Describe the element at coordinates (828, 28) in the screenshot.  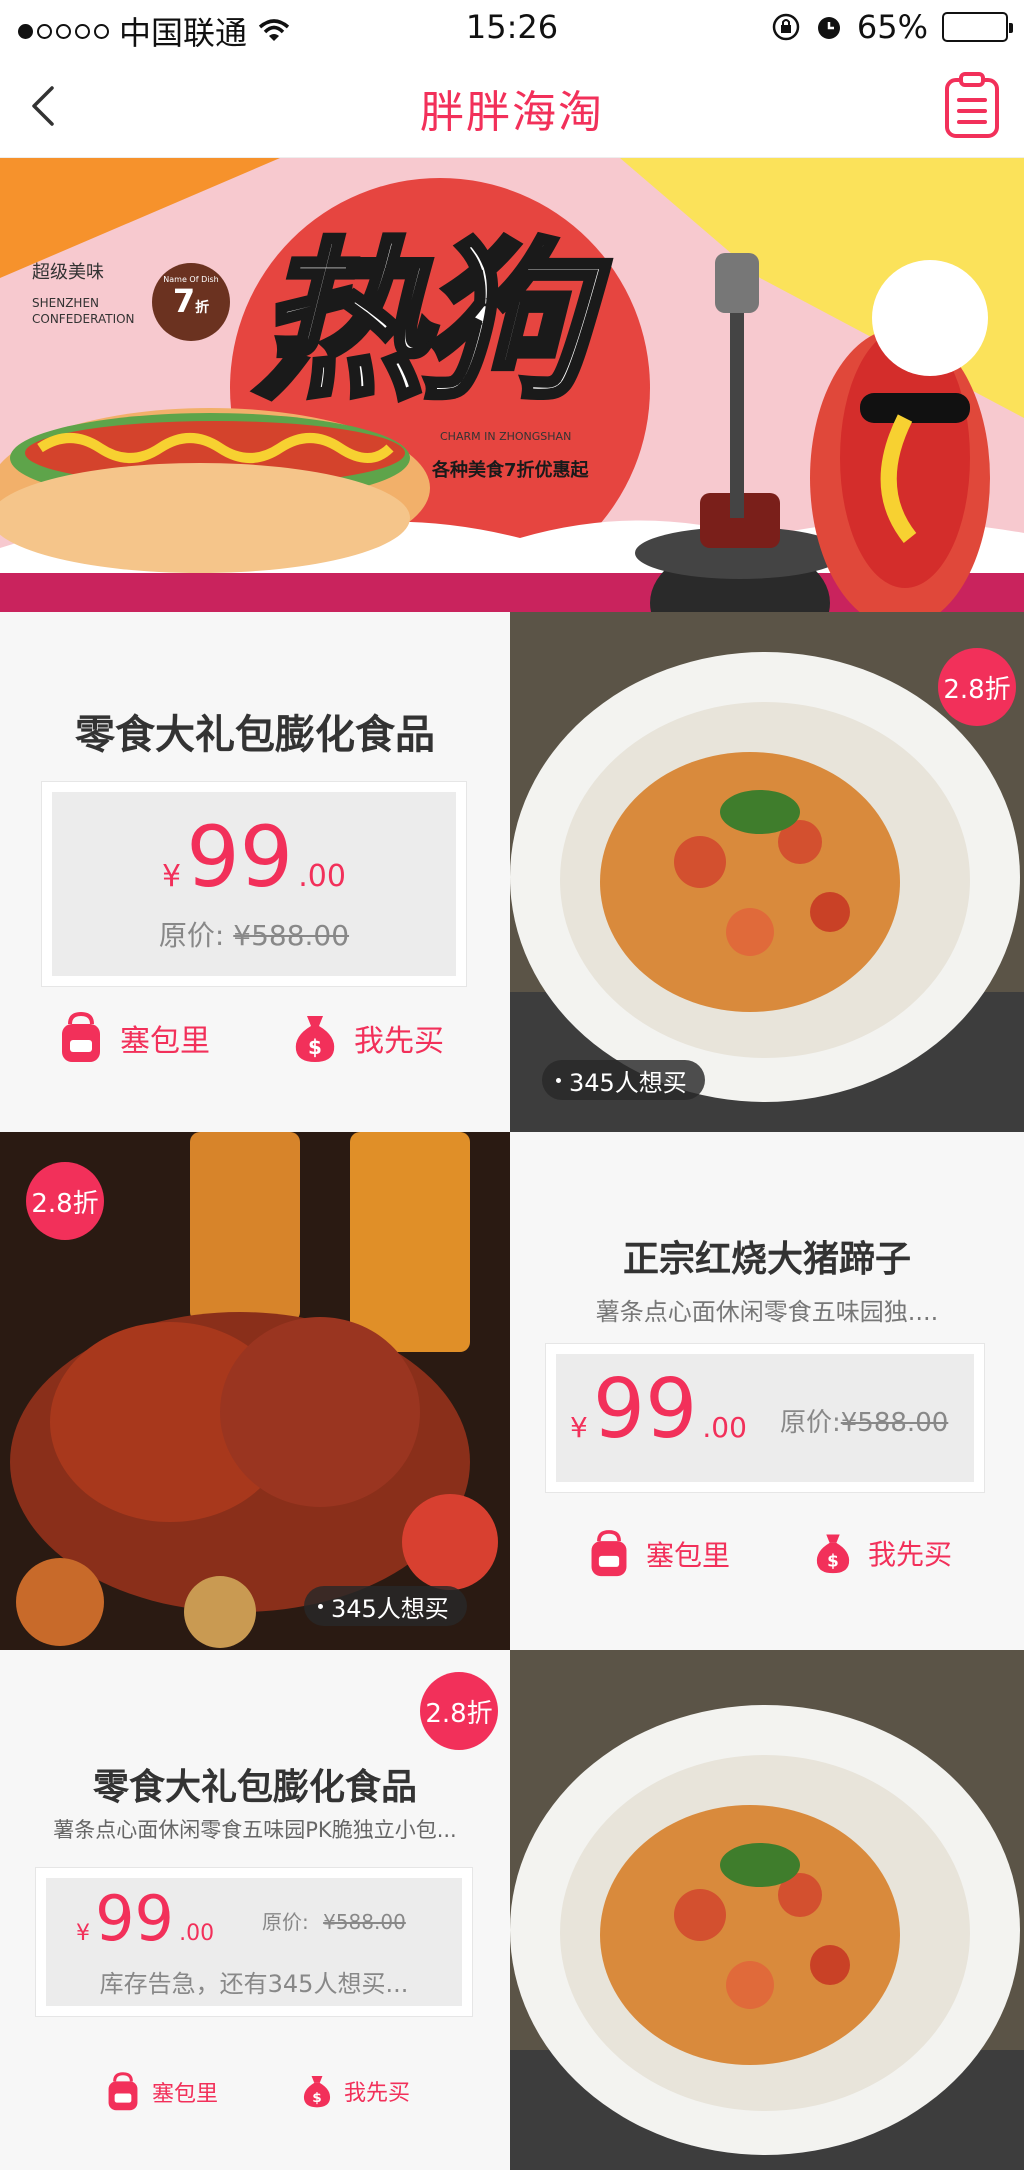
I see `alarm-icon` at that location.